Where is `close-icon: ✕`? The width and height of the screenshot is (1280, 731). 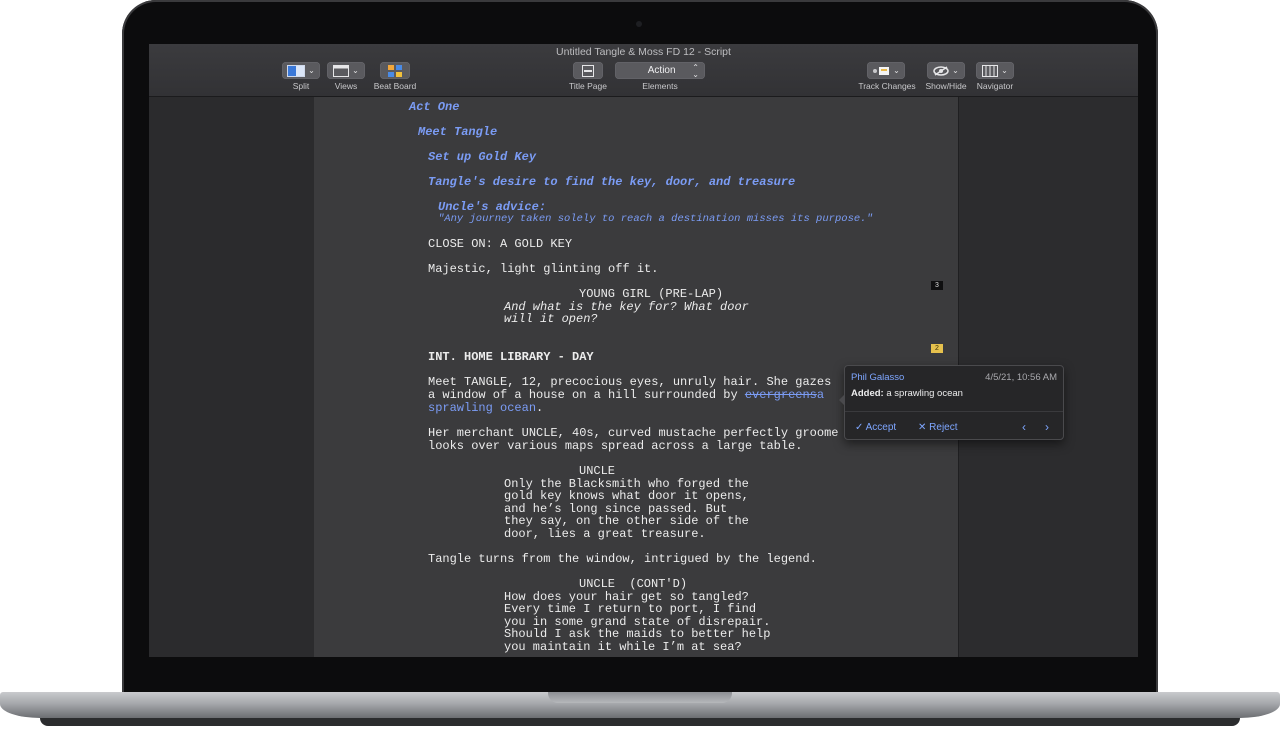 close-icon: ✕ is located at coordinates (922, 427).